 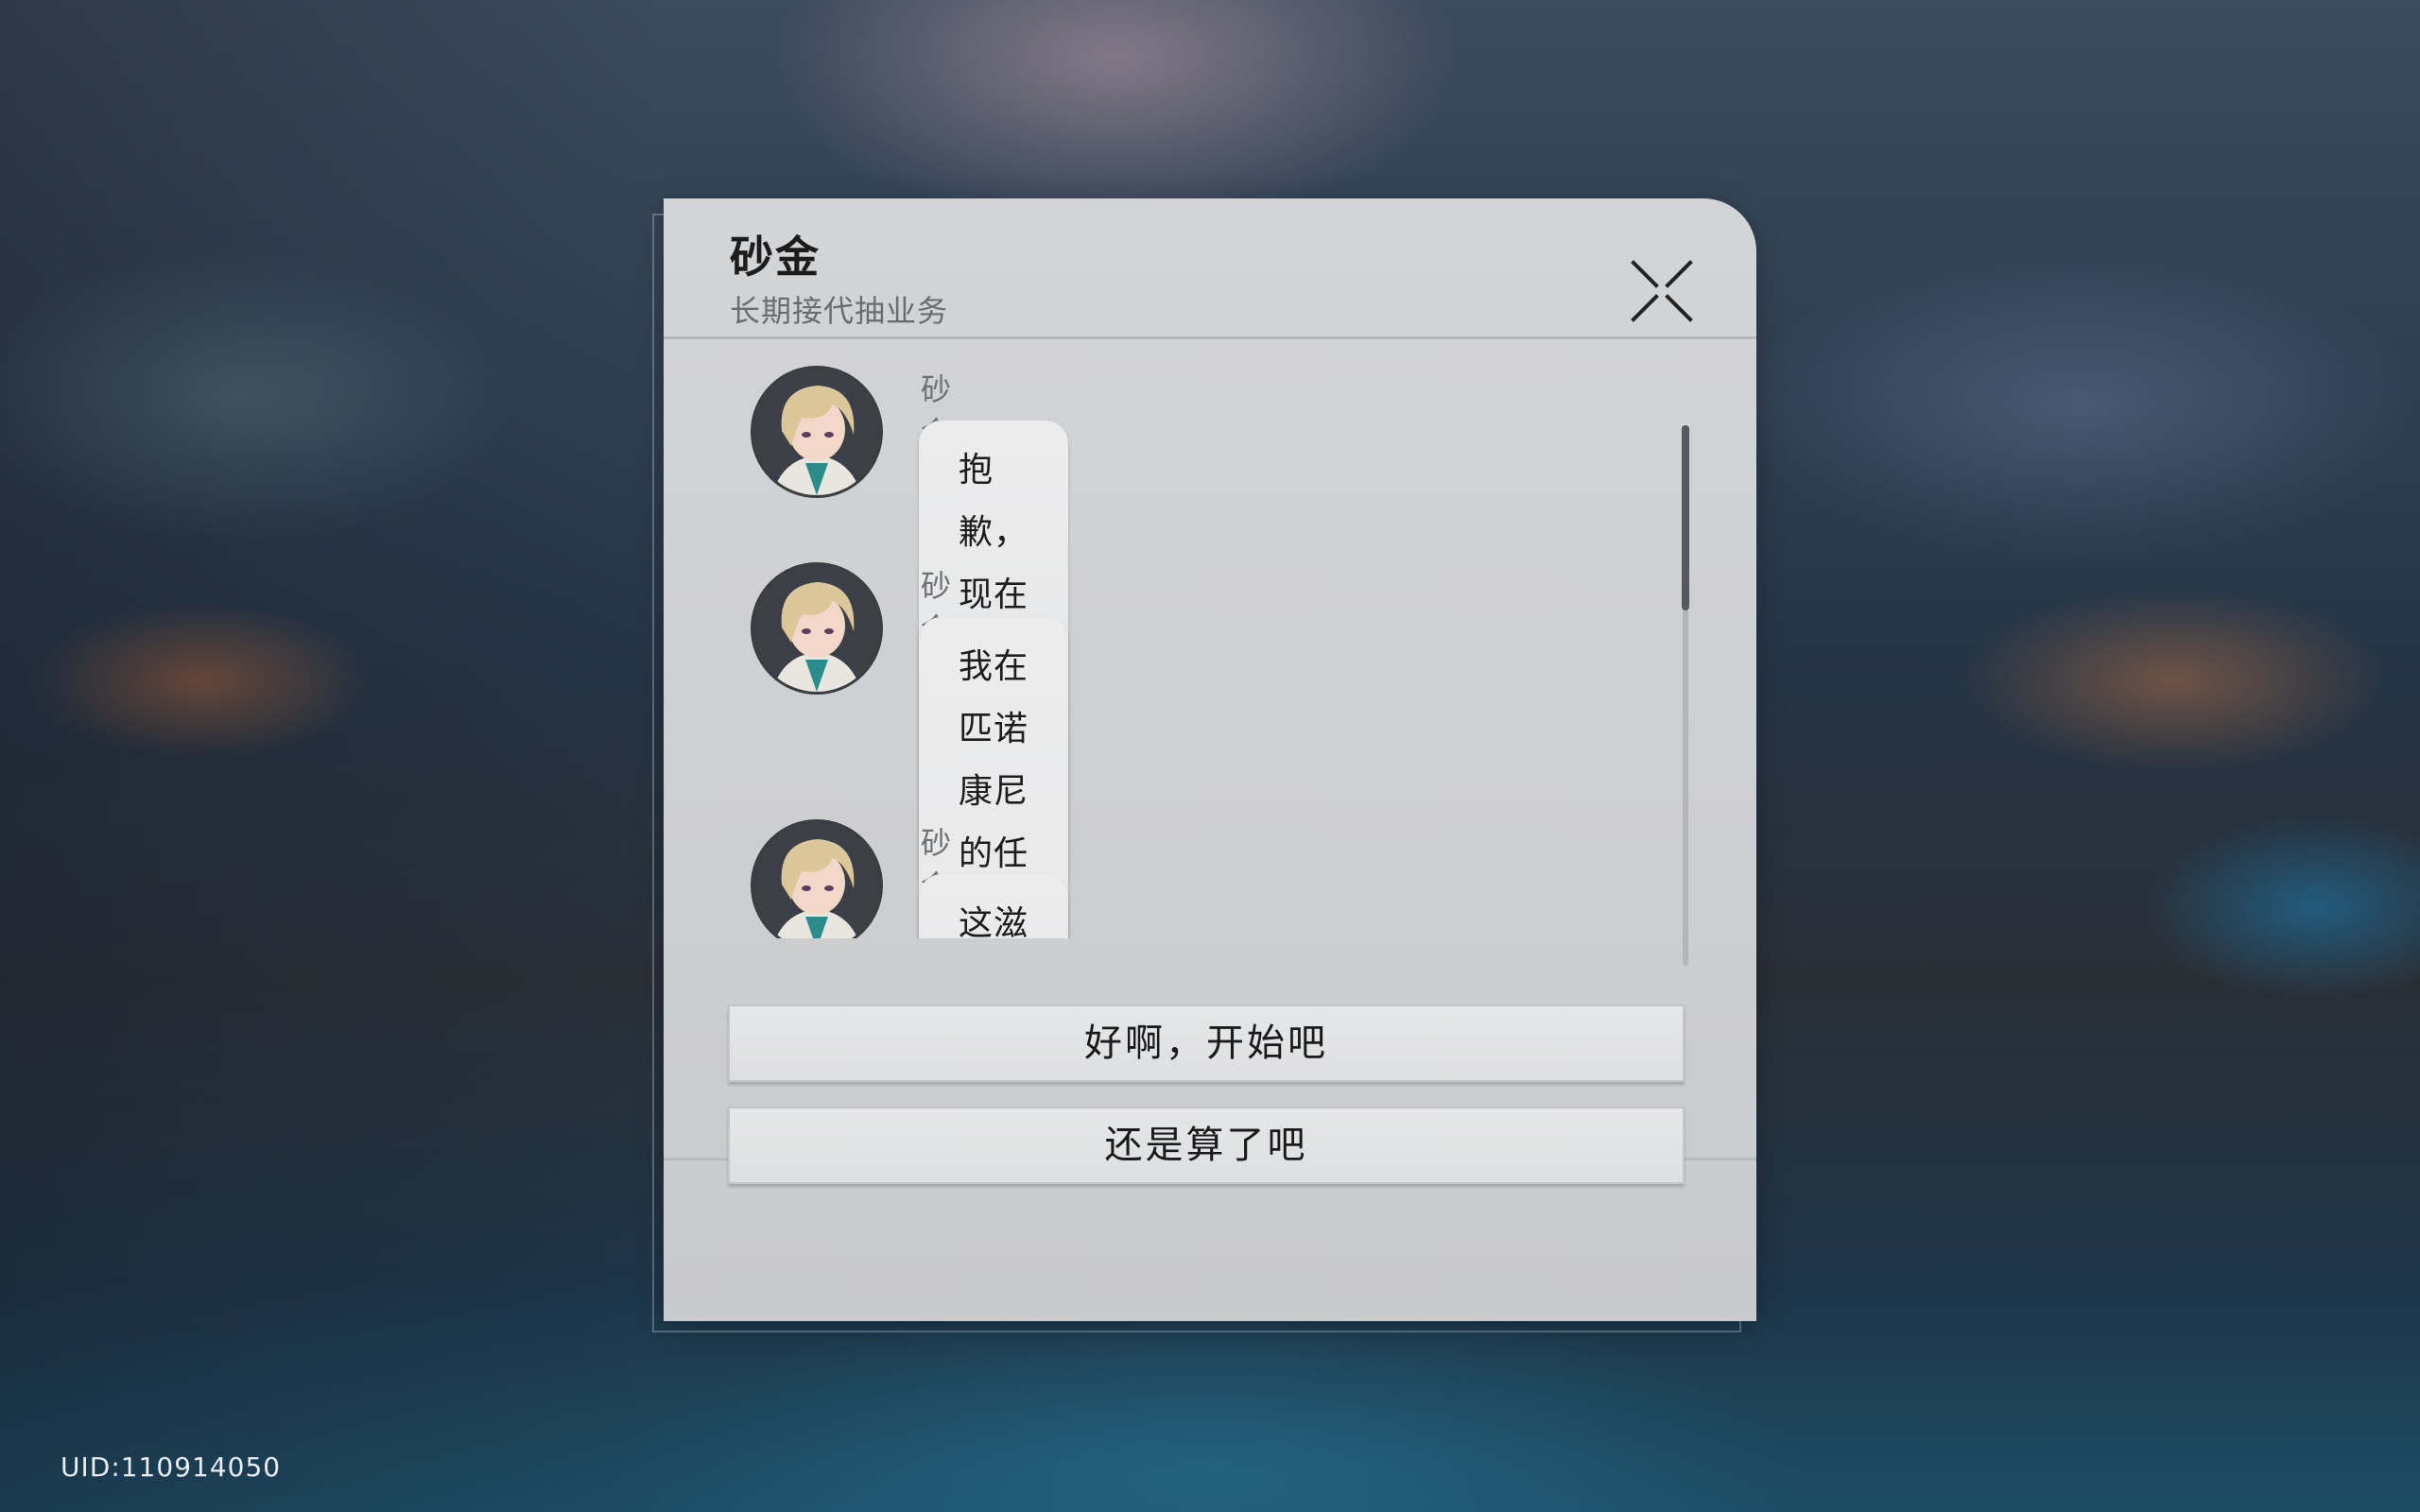 I want to click on player-uid: UID:110914050, so click(x=171, y=1467).